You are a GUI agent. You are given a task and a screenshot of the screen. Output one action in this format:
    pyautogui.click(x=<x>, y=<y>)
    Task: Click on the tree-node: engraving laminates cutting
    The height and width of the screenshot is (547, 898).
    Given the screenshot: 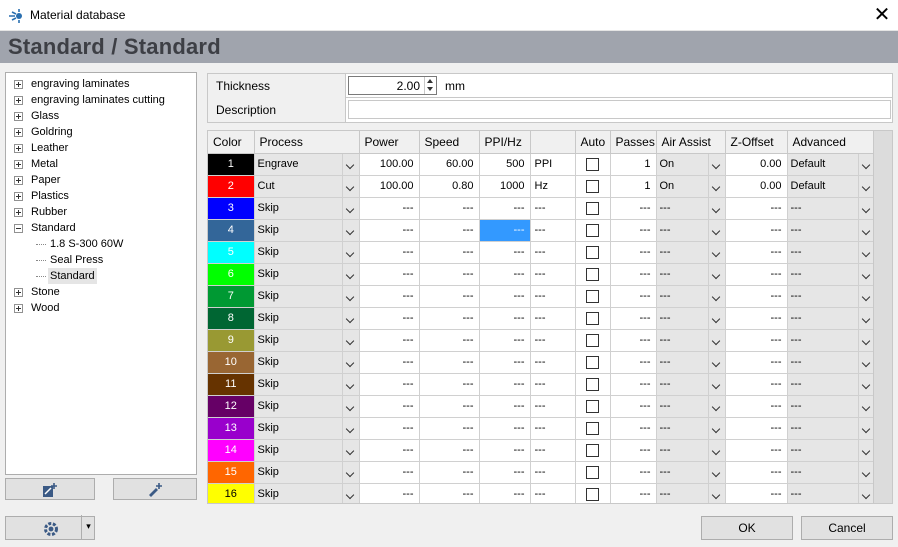 What is the action you would take?
    pyautogui.click(x=101, y=100)
    